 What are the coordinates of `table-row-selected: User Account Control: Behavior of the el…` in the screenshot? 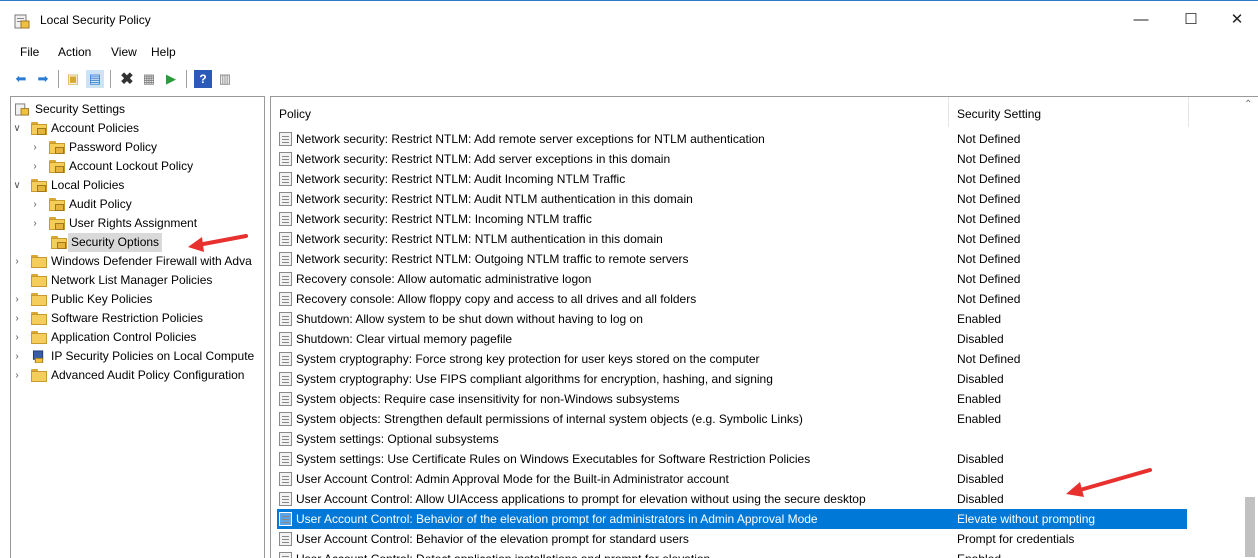 It's located at (732, 519).